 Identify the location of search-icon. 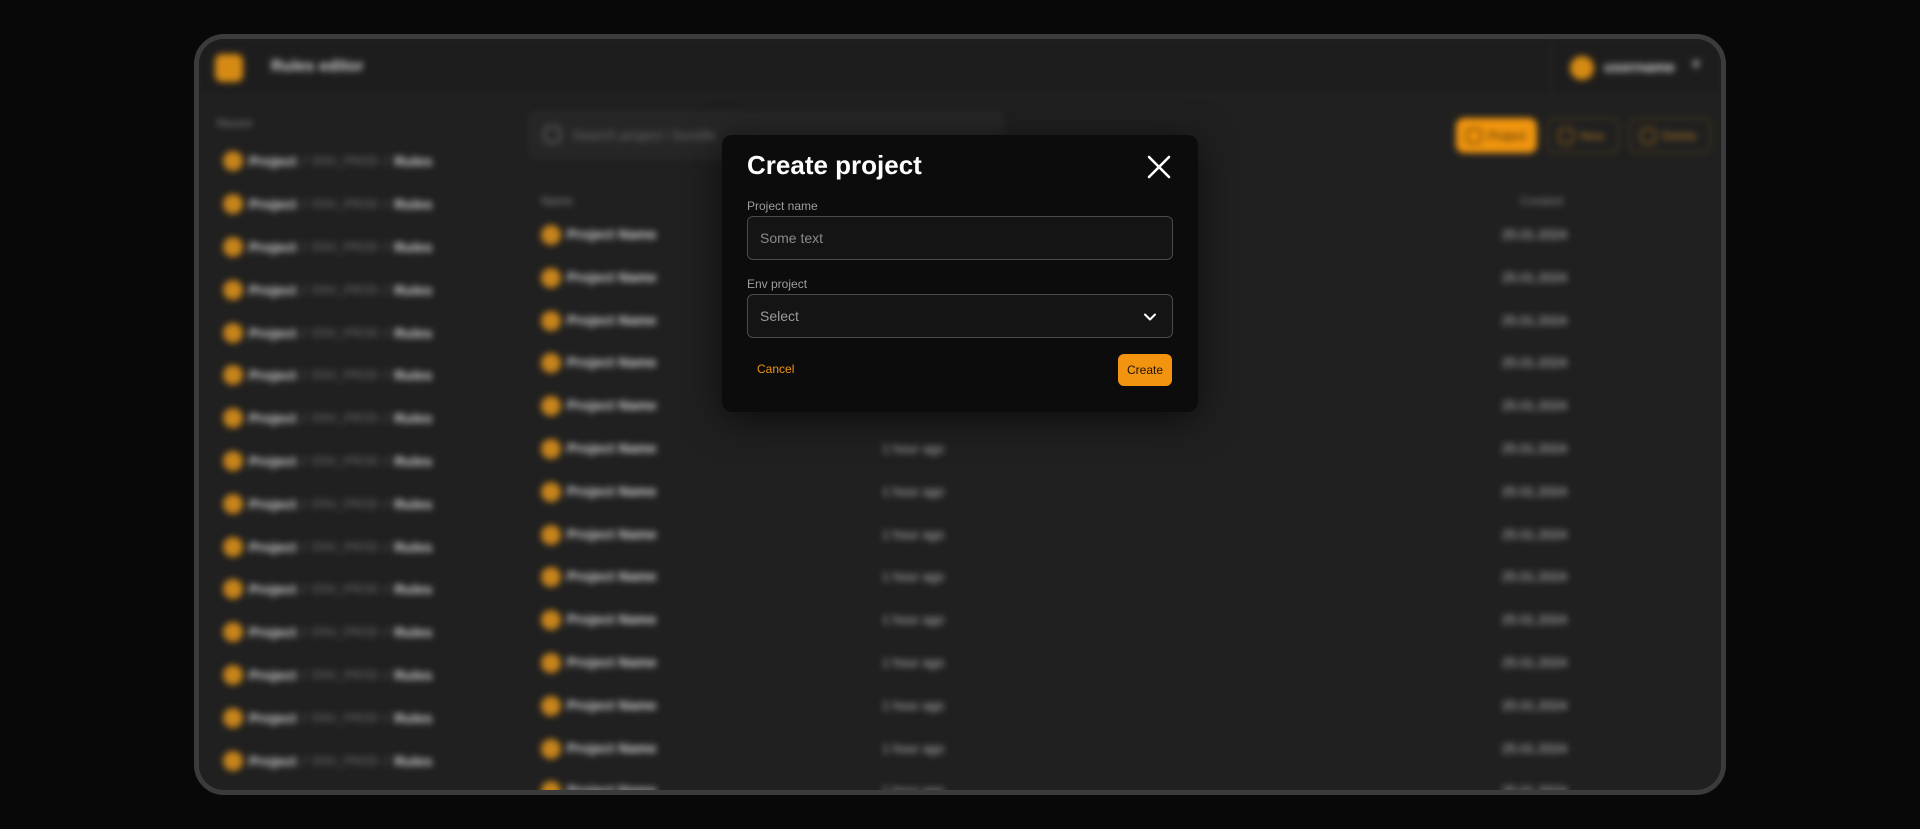
(552, 134).